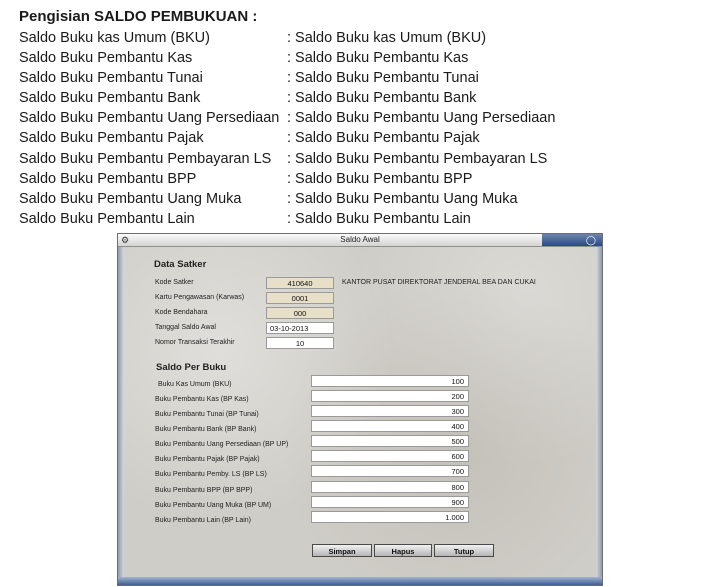  What do you see at coordinates (149, 118) in the screenshot?
I see `doc-row-label: Saldo Buku Pembantu Uang Persediaan` at bounding box center [149, 118].